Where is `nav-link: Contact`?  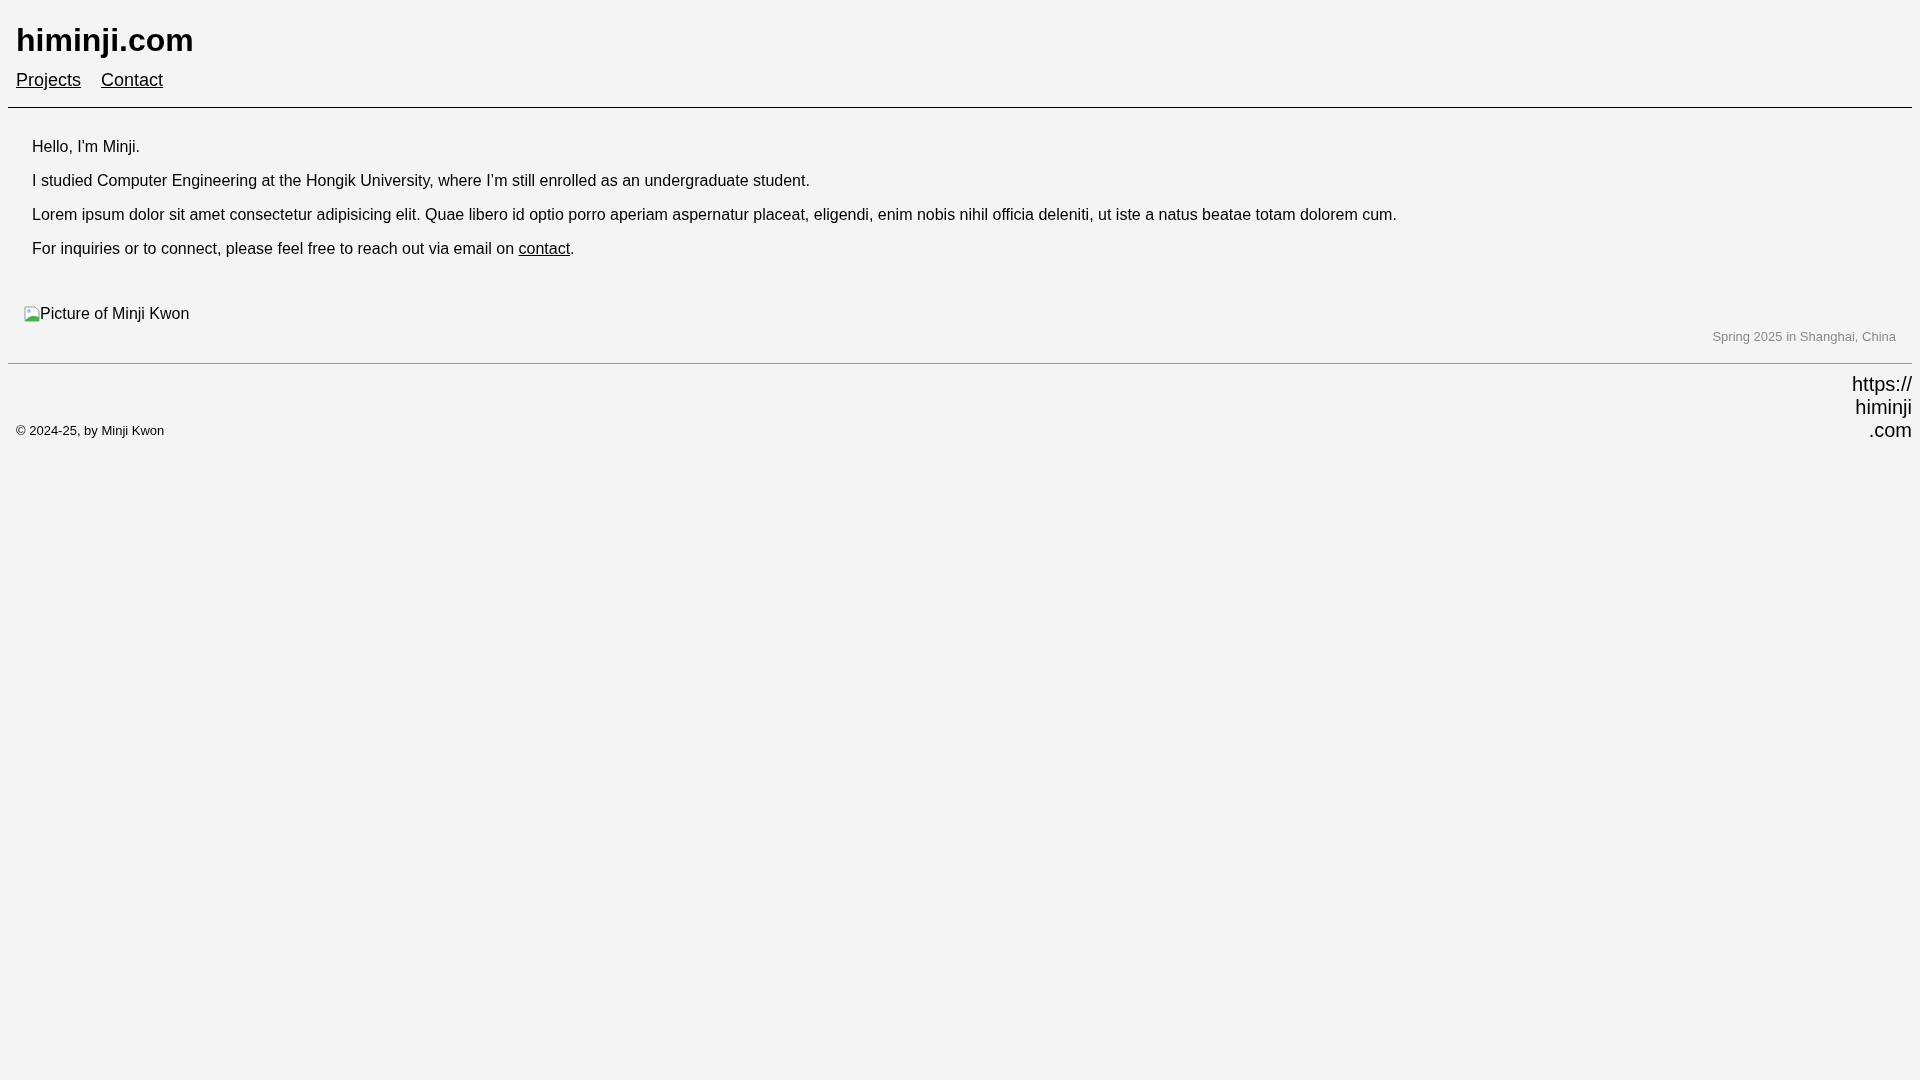
nav-link: Contact is located at coordinates (132, 80).